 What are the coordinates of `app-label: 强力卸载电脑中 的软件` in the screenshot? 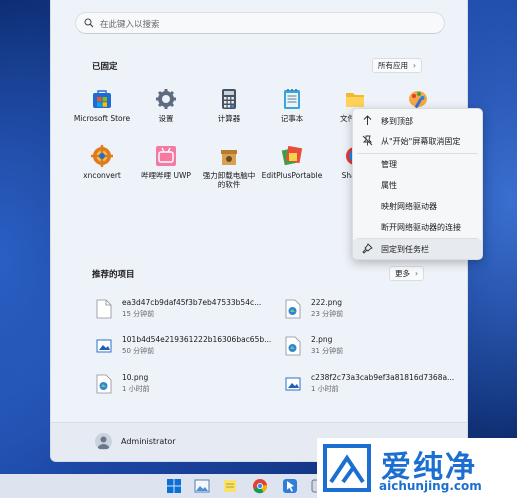 It's located at (229, 180).